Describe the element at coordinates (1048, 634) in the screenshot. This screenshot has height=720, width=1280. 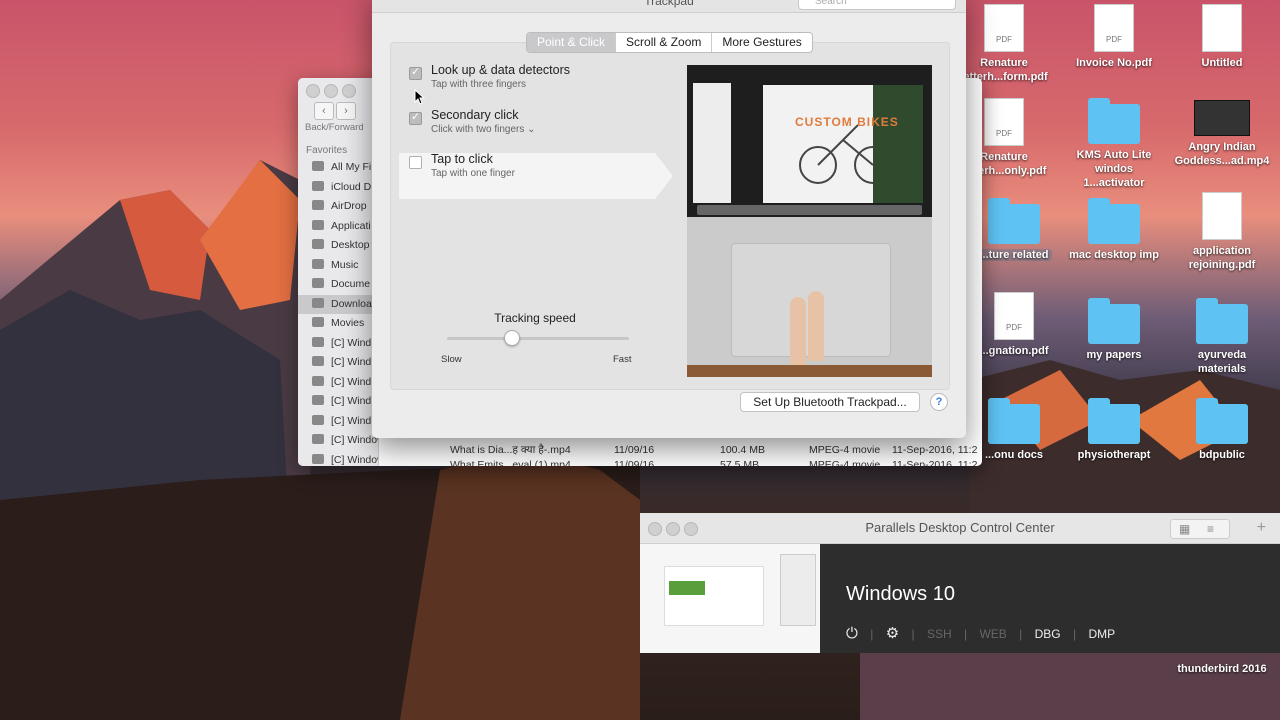
I see `dbg-button: DBG` at that location.